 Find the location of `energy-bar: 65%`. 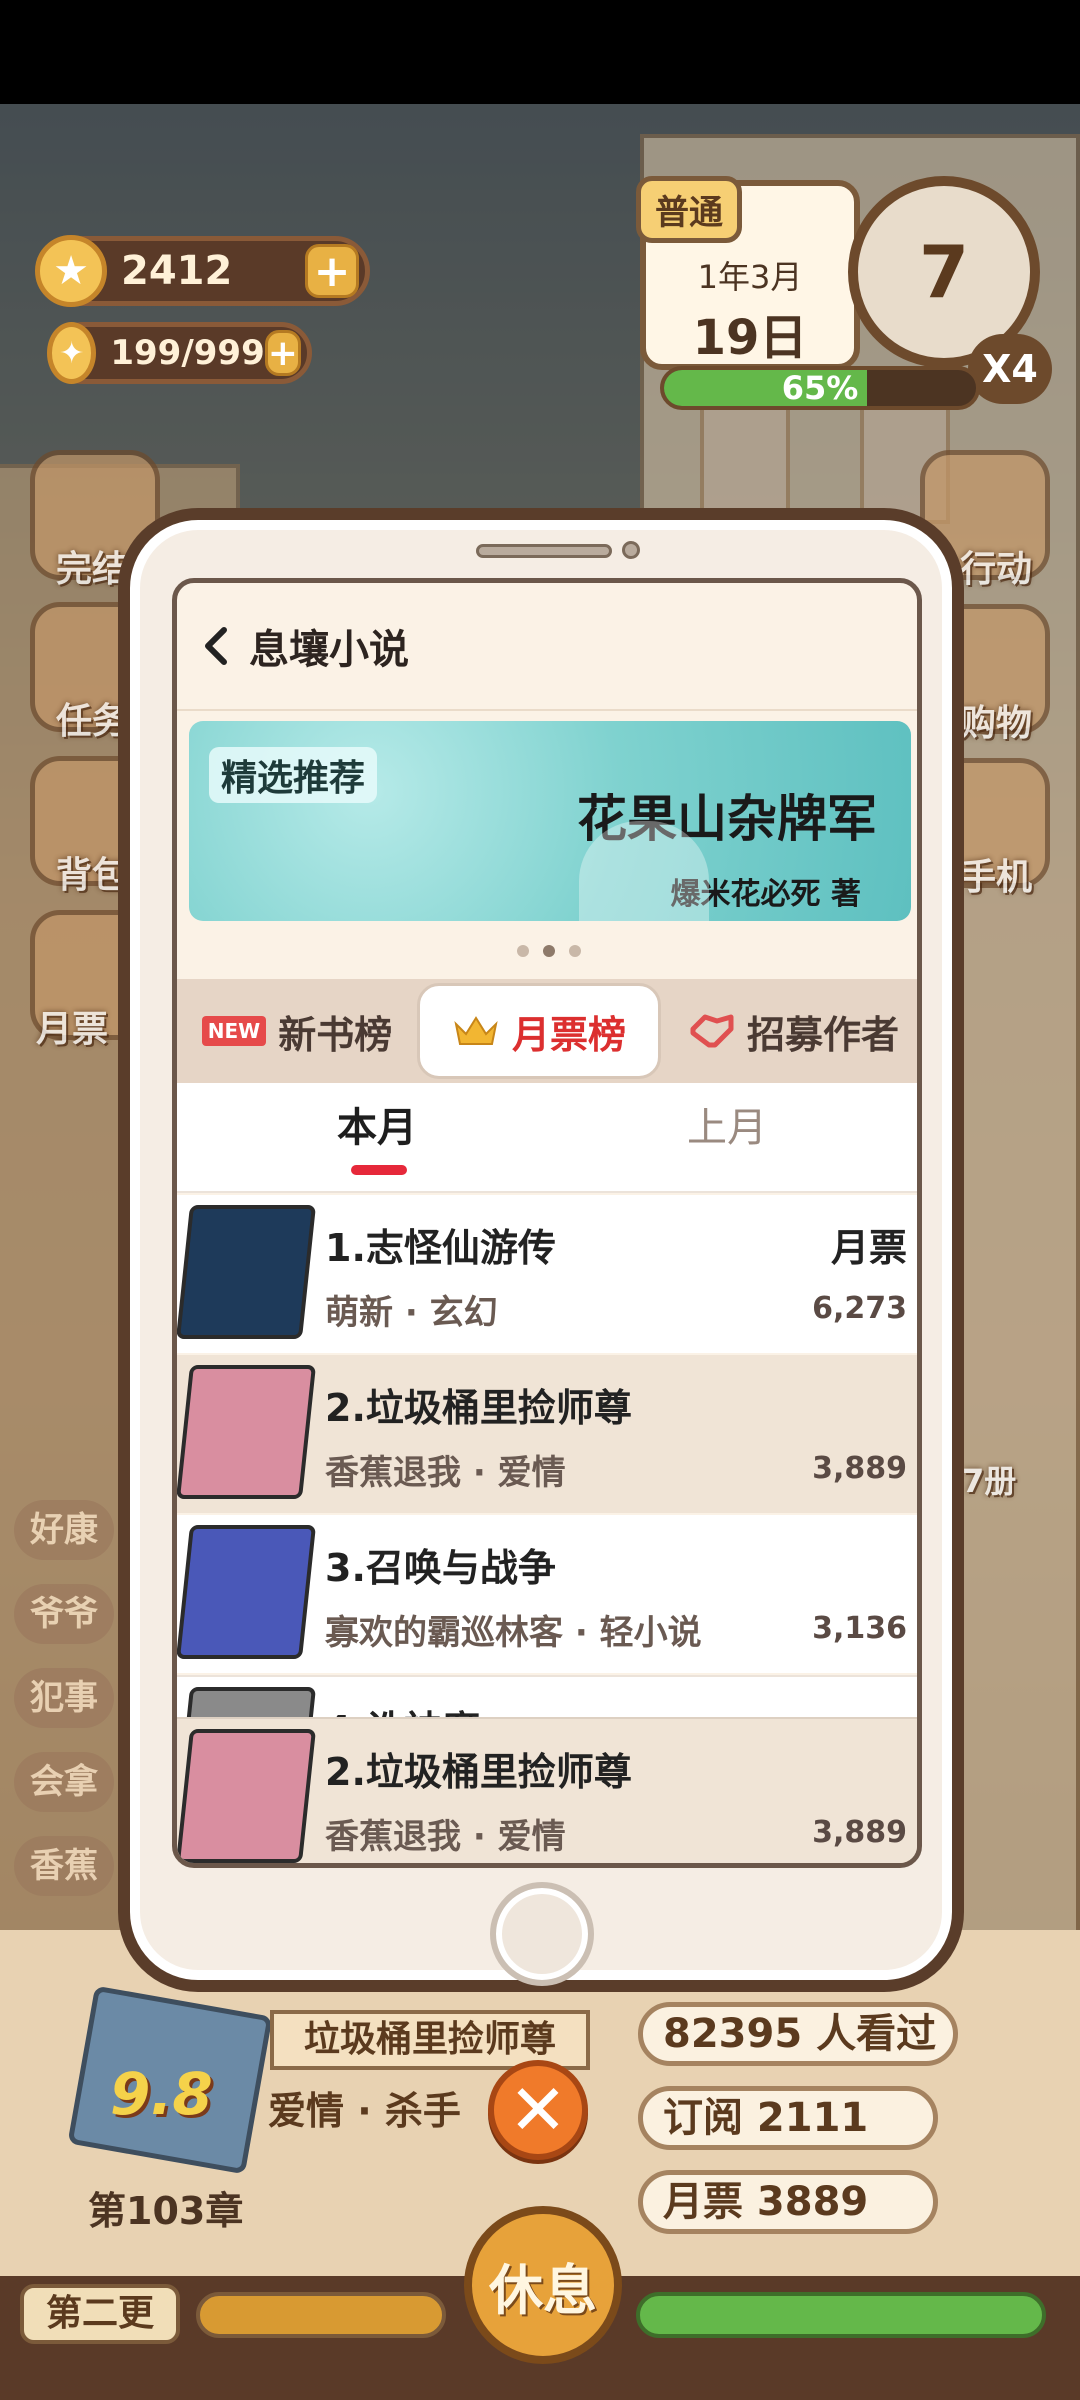

energy-bar: 65% is located at coordinates (820, 388).